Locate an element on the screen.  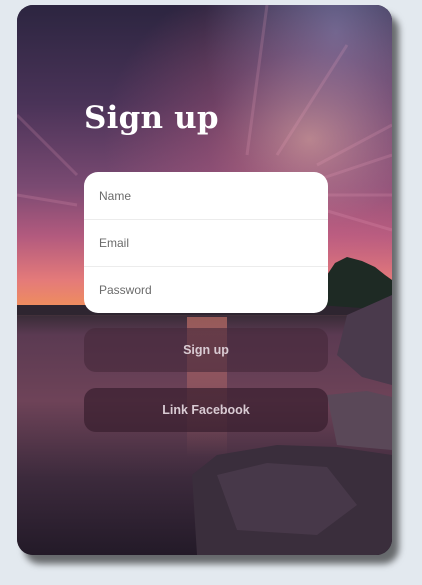
signup-button: Sign up is located at coordinates (206, 350).